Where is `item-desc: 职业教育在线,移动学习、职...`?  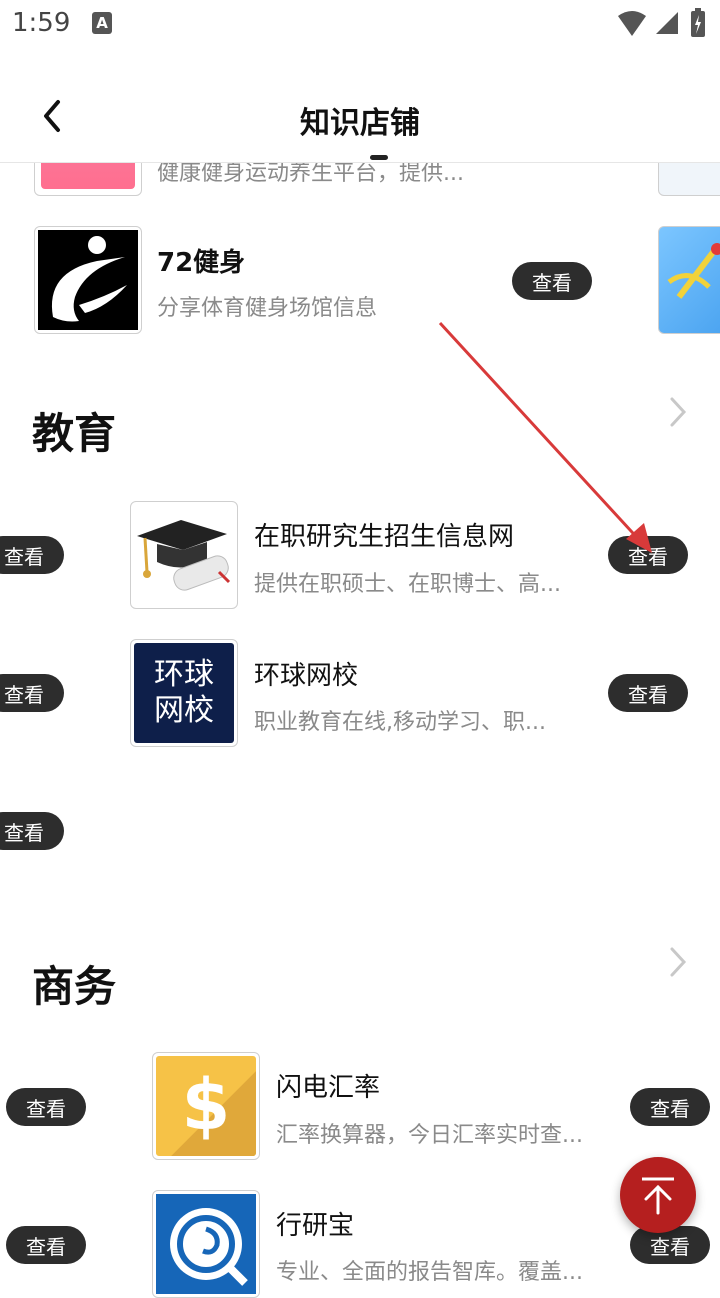
item-desc: 职业教育在线,移动学习、职... is located at coordinates (400, 722).